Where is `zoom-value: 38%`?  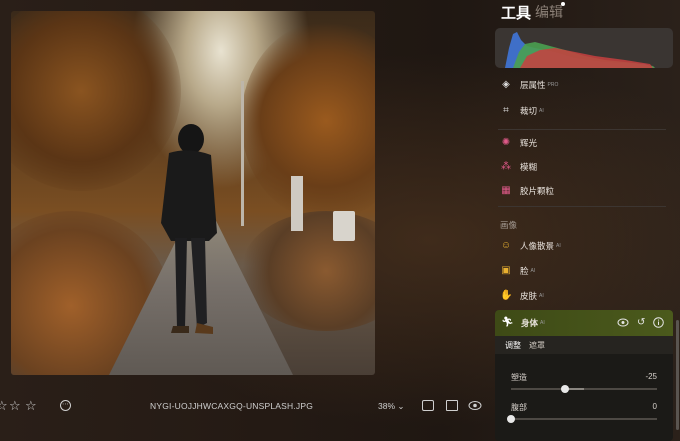
zoom-value: 38% is located at coordinates (387, 406).